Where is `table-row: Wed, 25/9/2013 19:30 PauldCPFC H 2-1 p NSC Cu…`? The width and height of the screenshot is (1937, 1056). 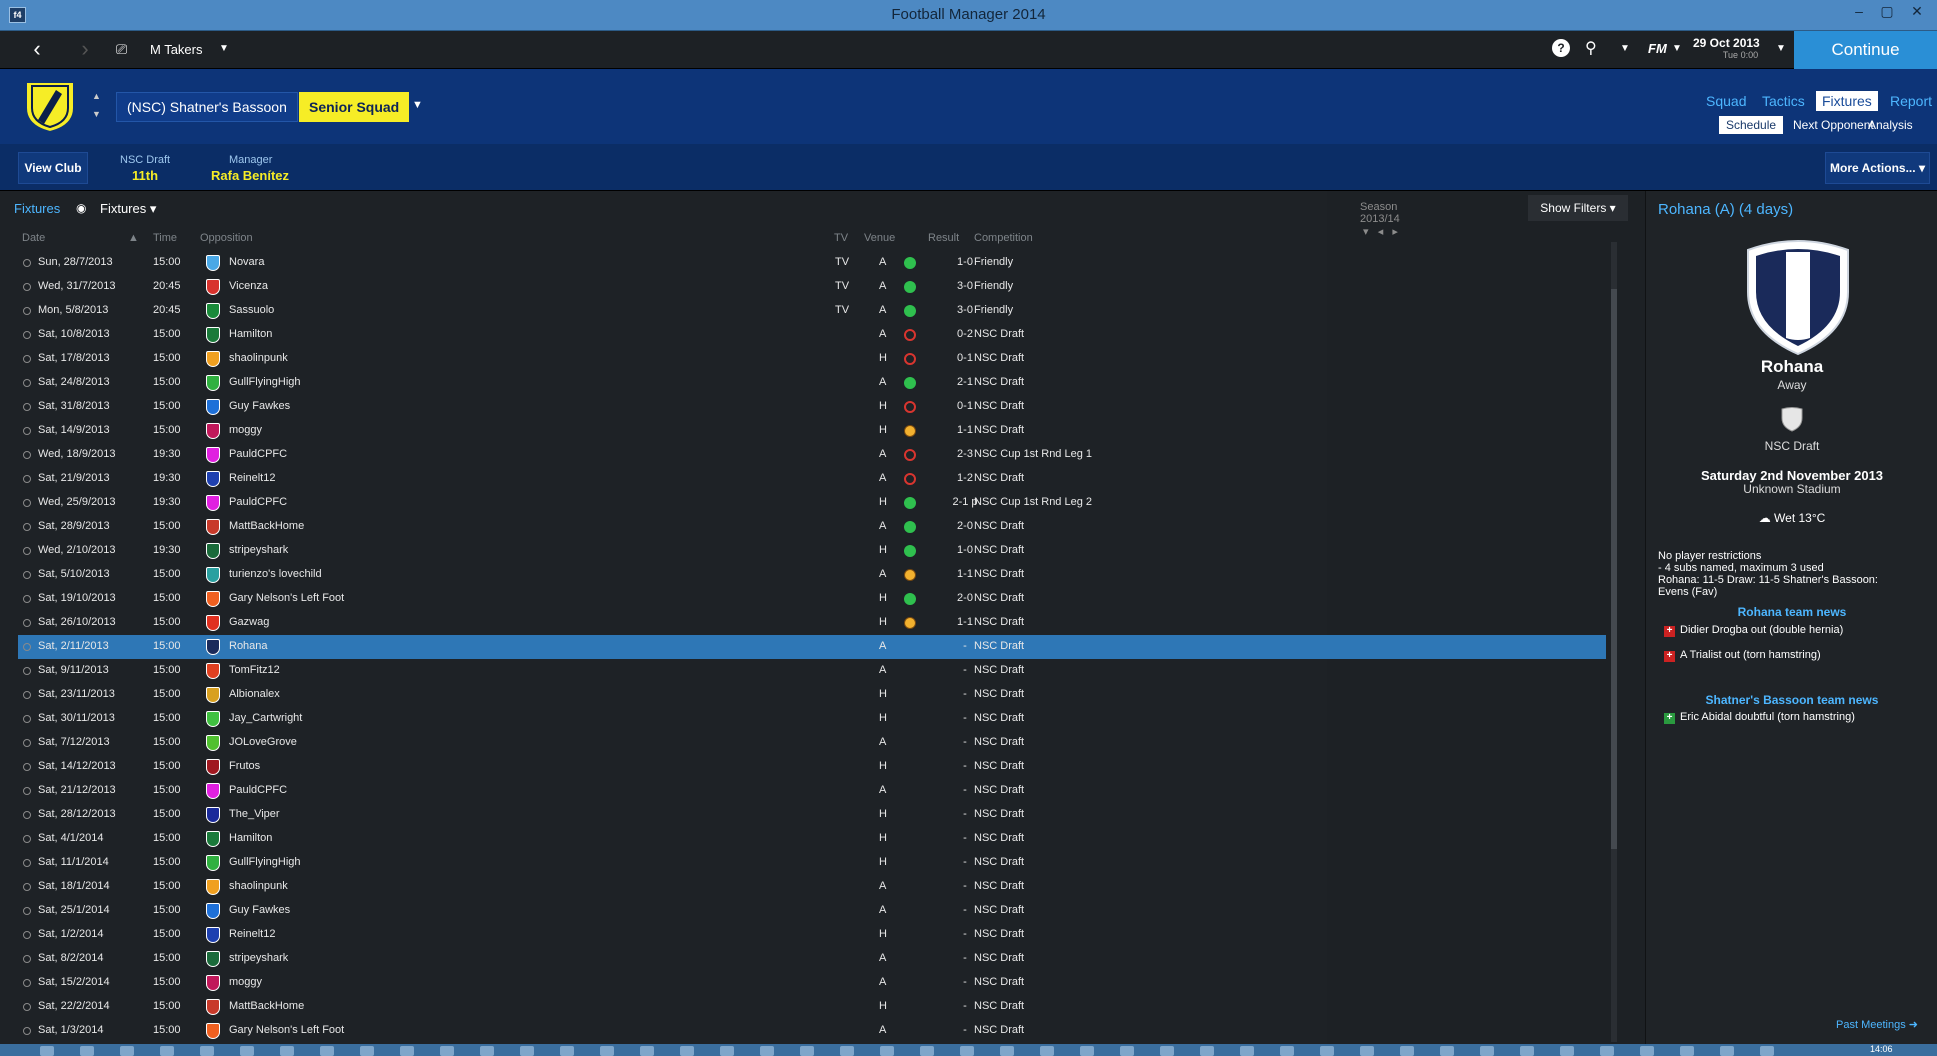 table-row: Wed, 25/9/2013 19:30 PauldCPFC H 2-1 p NSC Cu… is located at coordinates (812, 503).